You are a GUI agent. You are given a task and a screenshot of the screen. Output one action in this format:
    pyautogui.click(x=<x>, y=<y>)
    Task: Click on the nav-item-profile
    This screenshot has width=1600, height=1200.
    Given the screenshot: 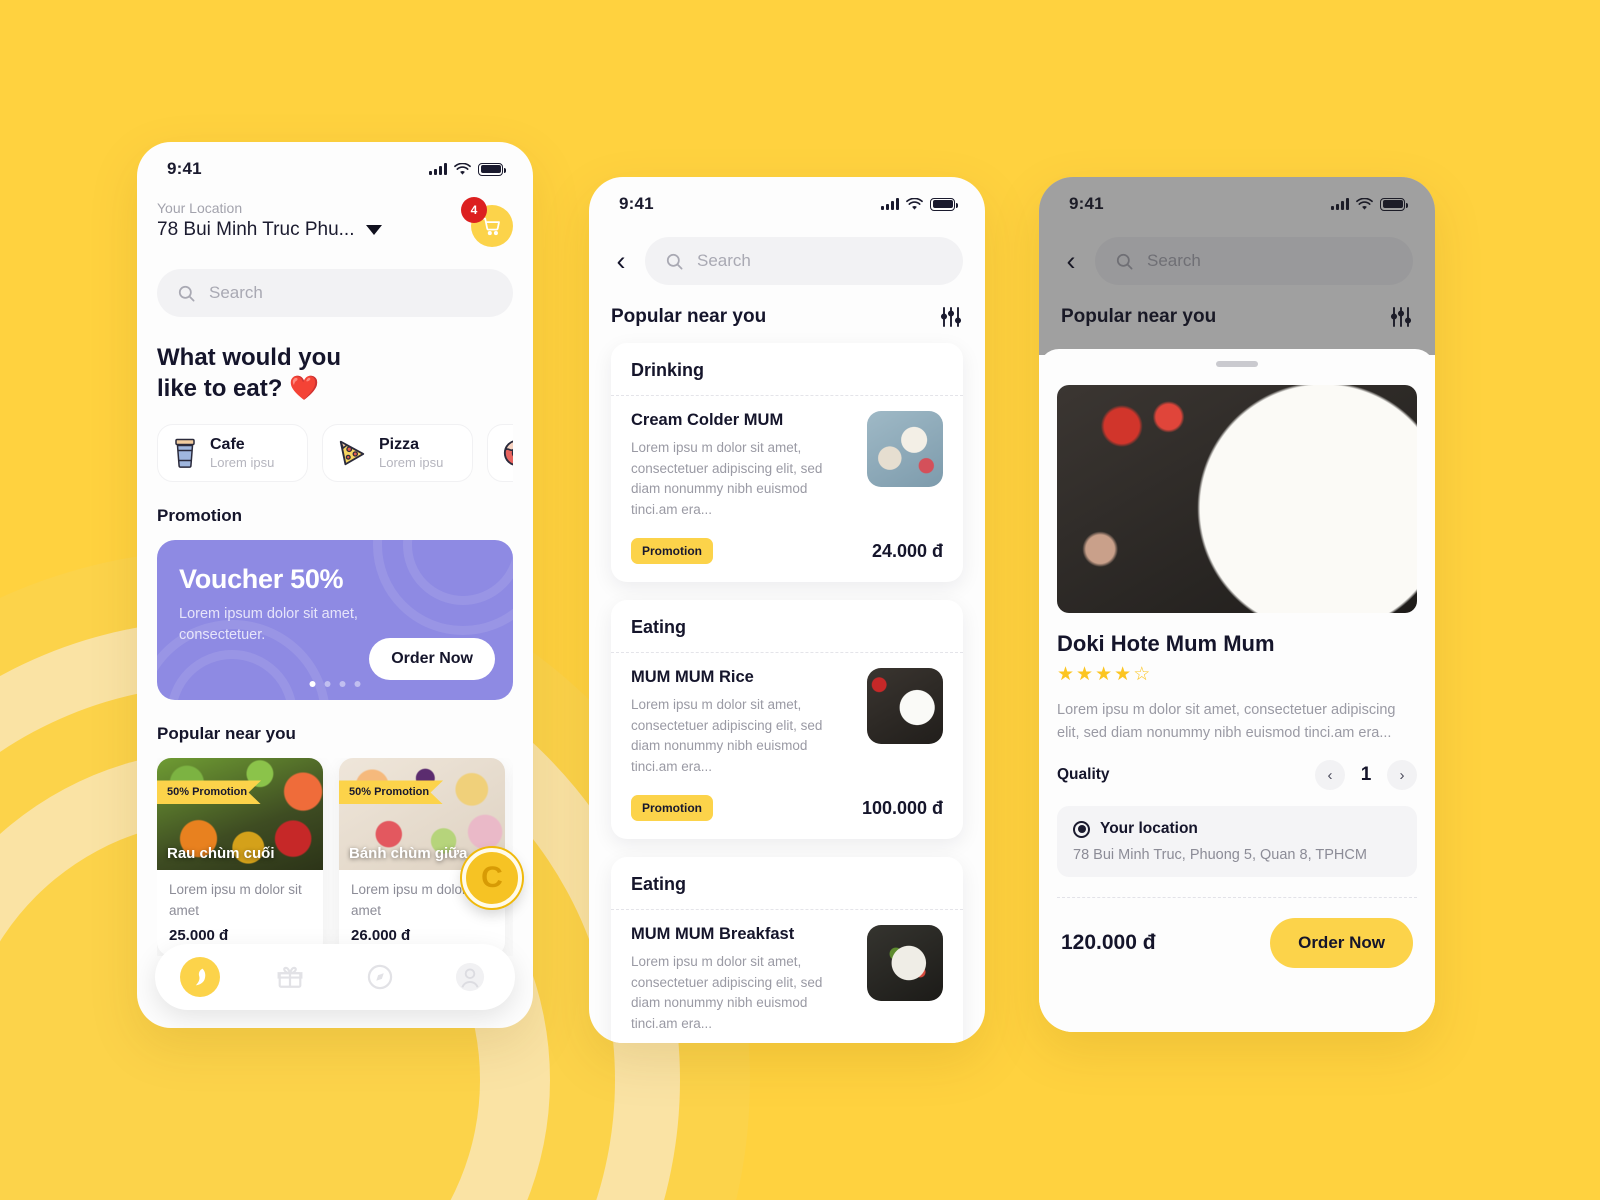 What is the action you would take?
    pyautogui.click(x=470, y=977)
    